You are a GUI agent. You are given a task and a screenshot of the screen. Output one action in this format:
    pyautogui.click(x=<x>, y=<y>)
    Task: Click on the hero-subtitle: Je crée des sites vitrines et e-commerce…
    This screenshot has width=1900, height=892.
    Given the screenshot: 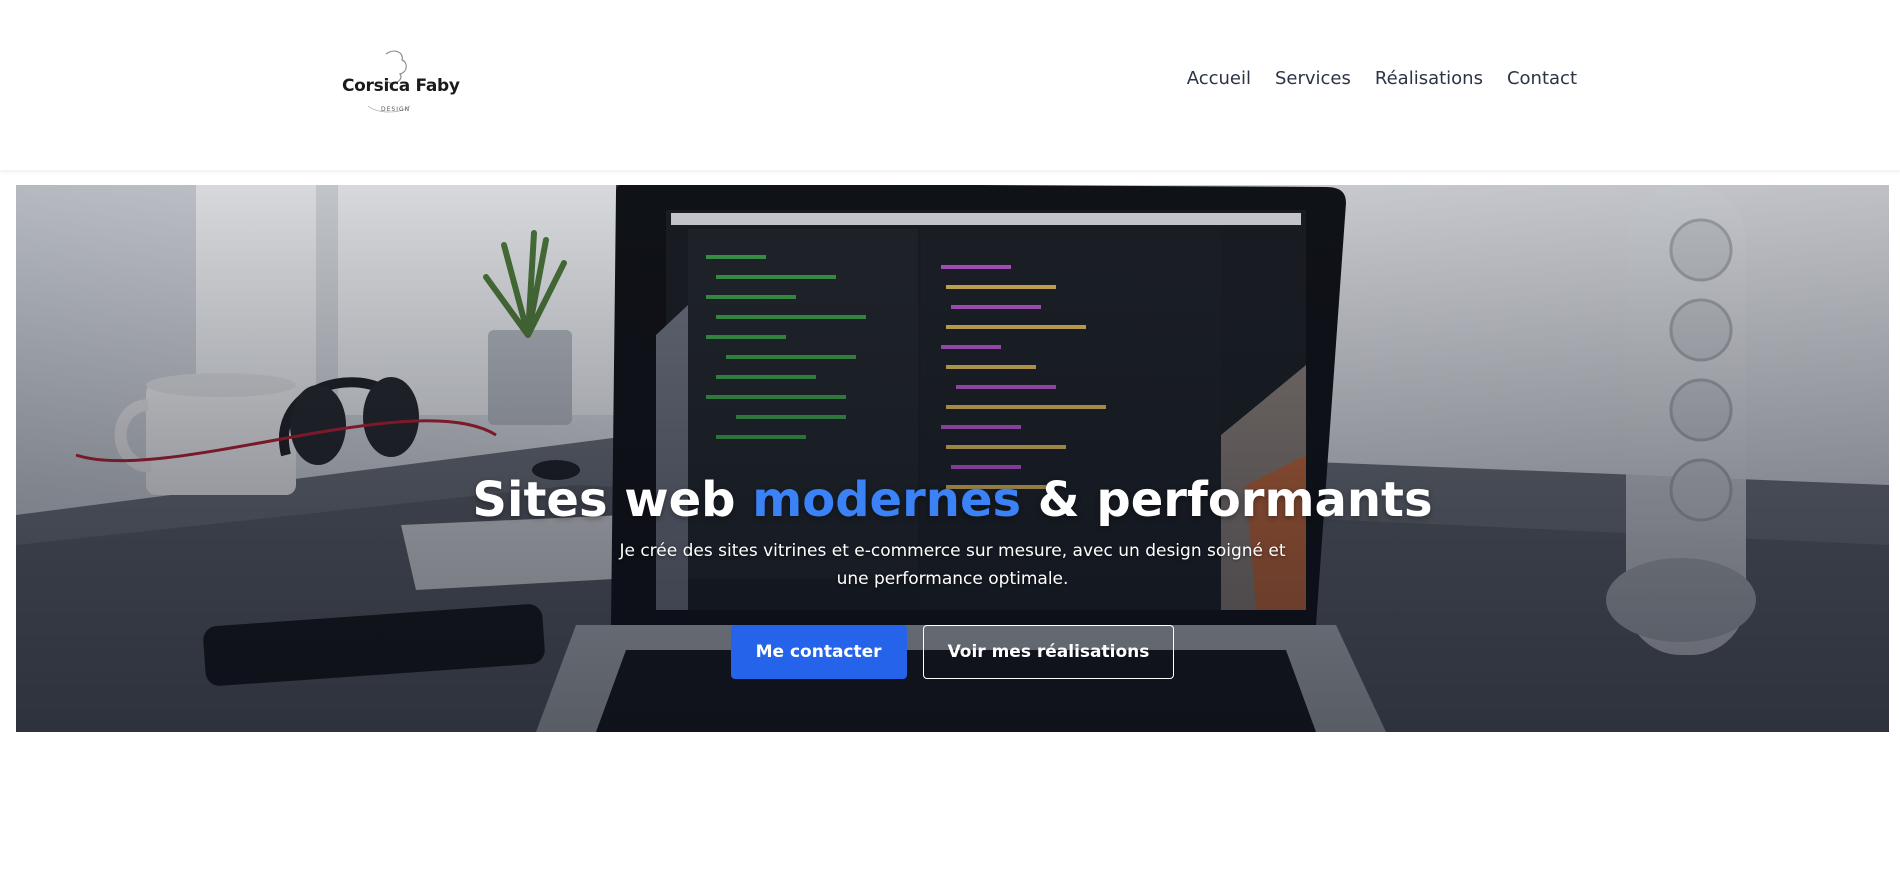 What is the action you would take?
    pyautogui.click(x=952, y=565)
    